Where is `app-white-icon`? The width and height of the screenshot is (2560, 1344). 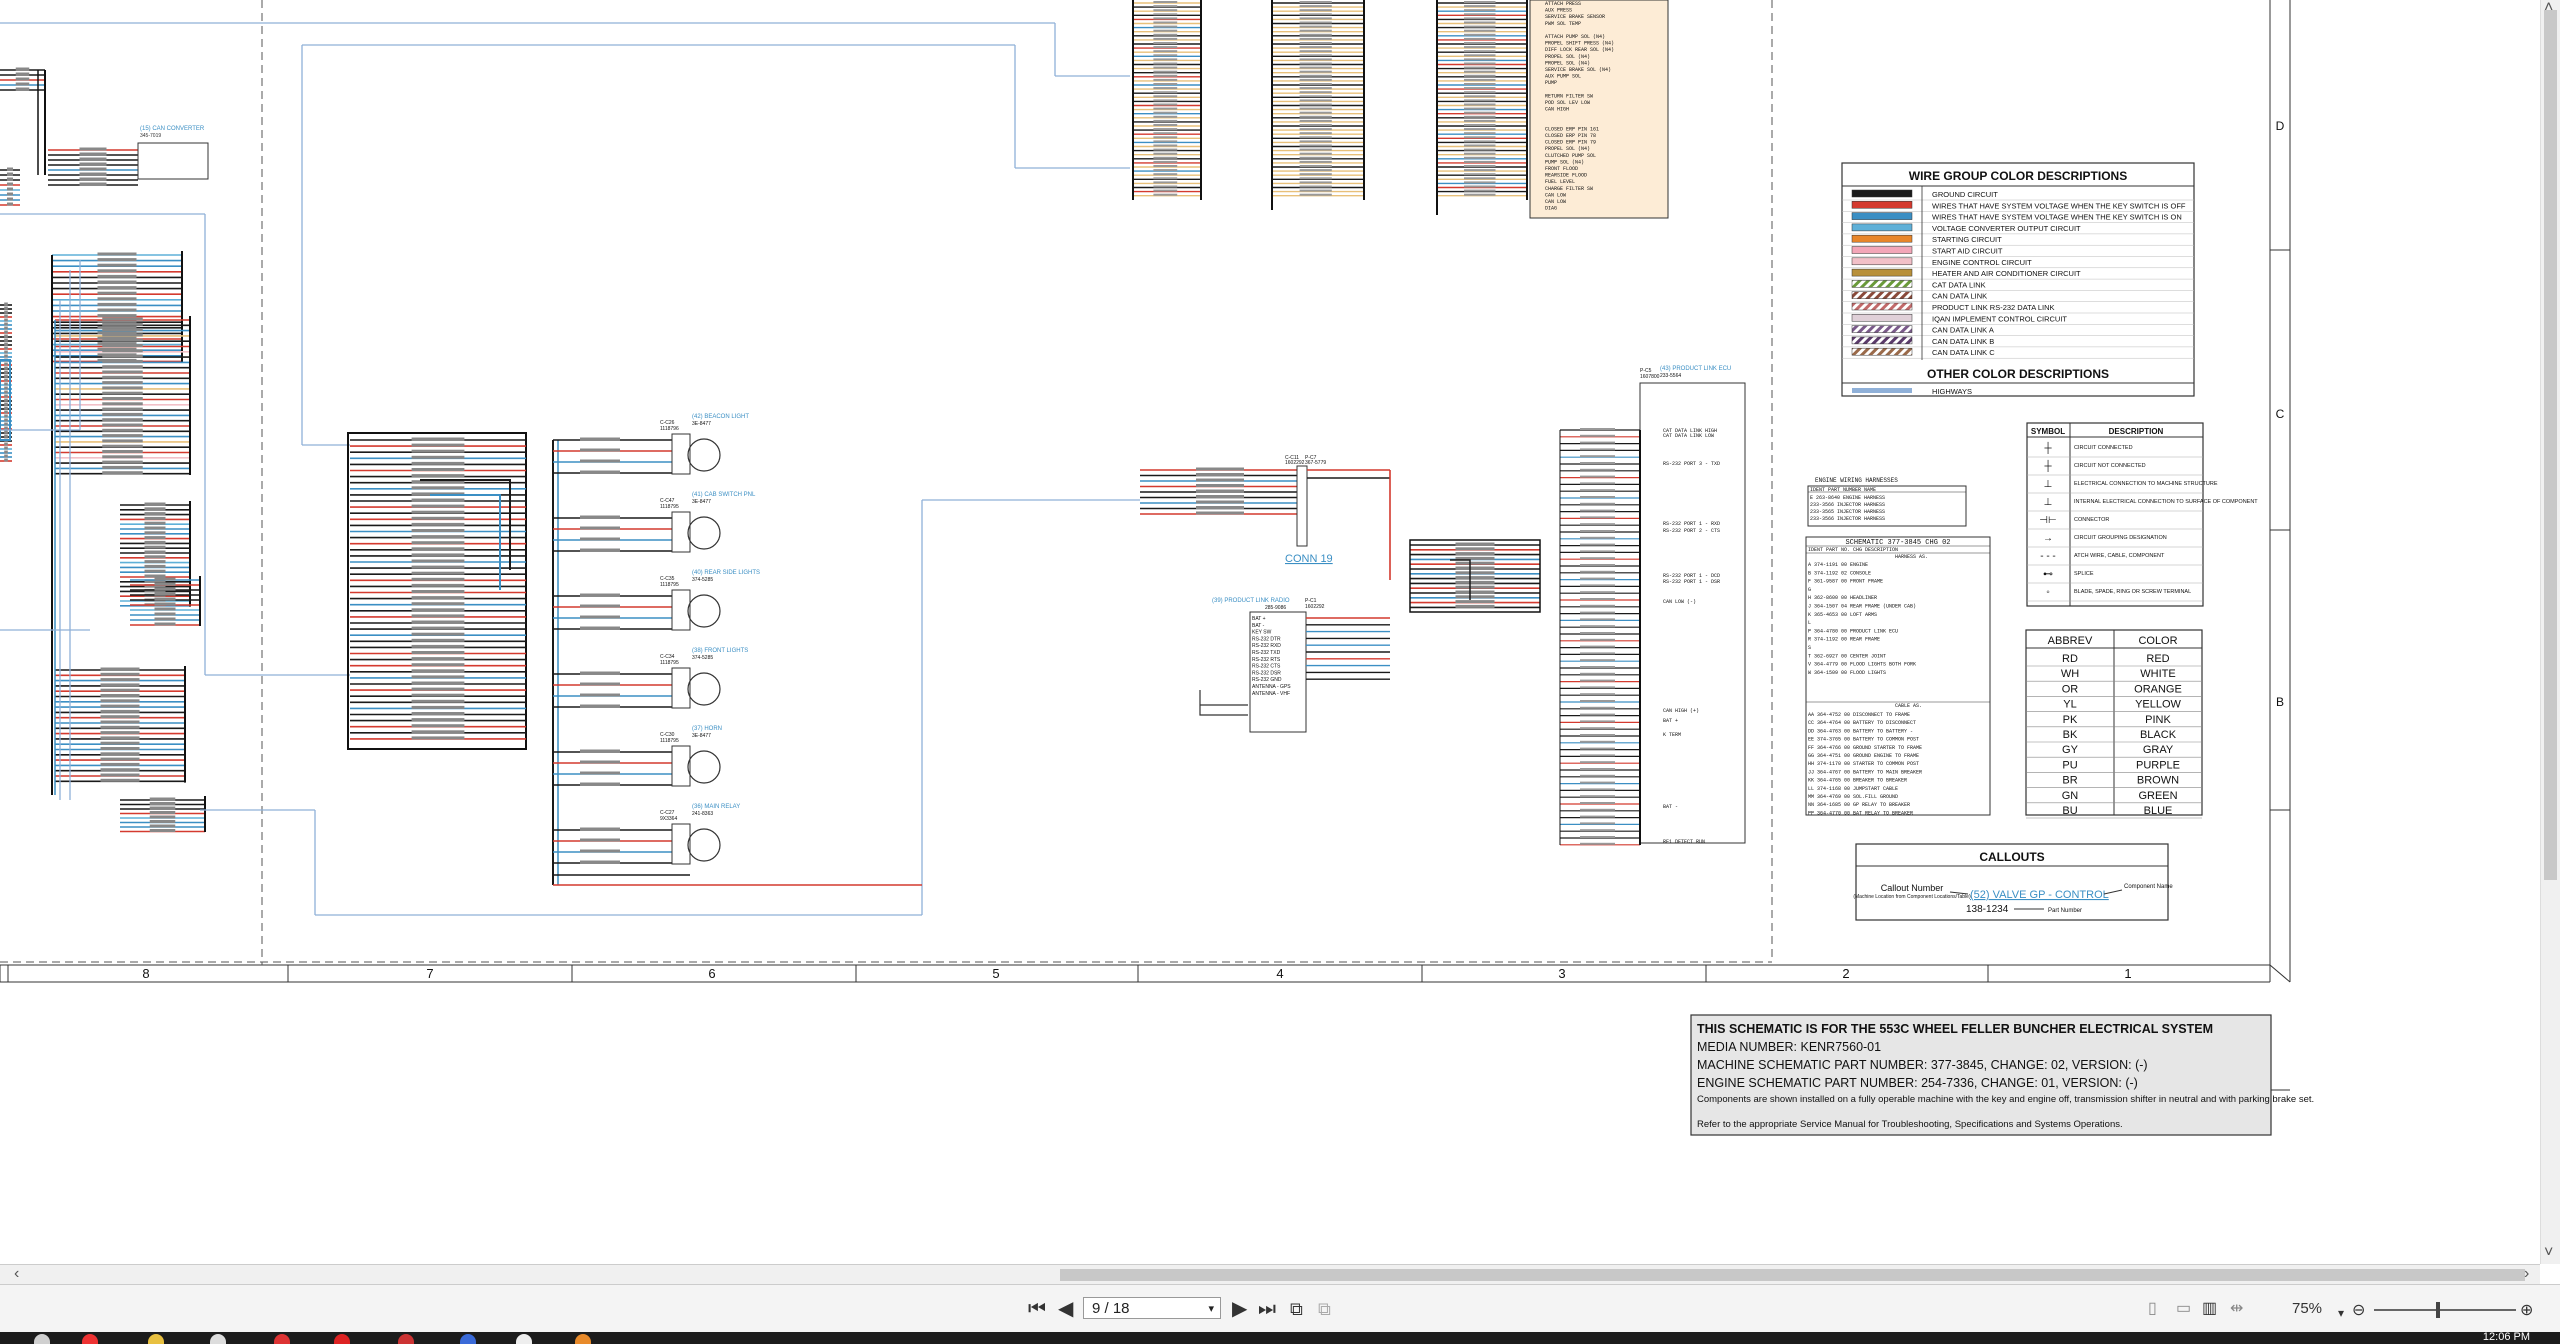
app-white-icon is located at coordinates (524, 1339).